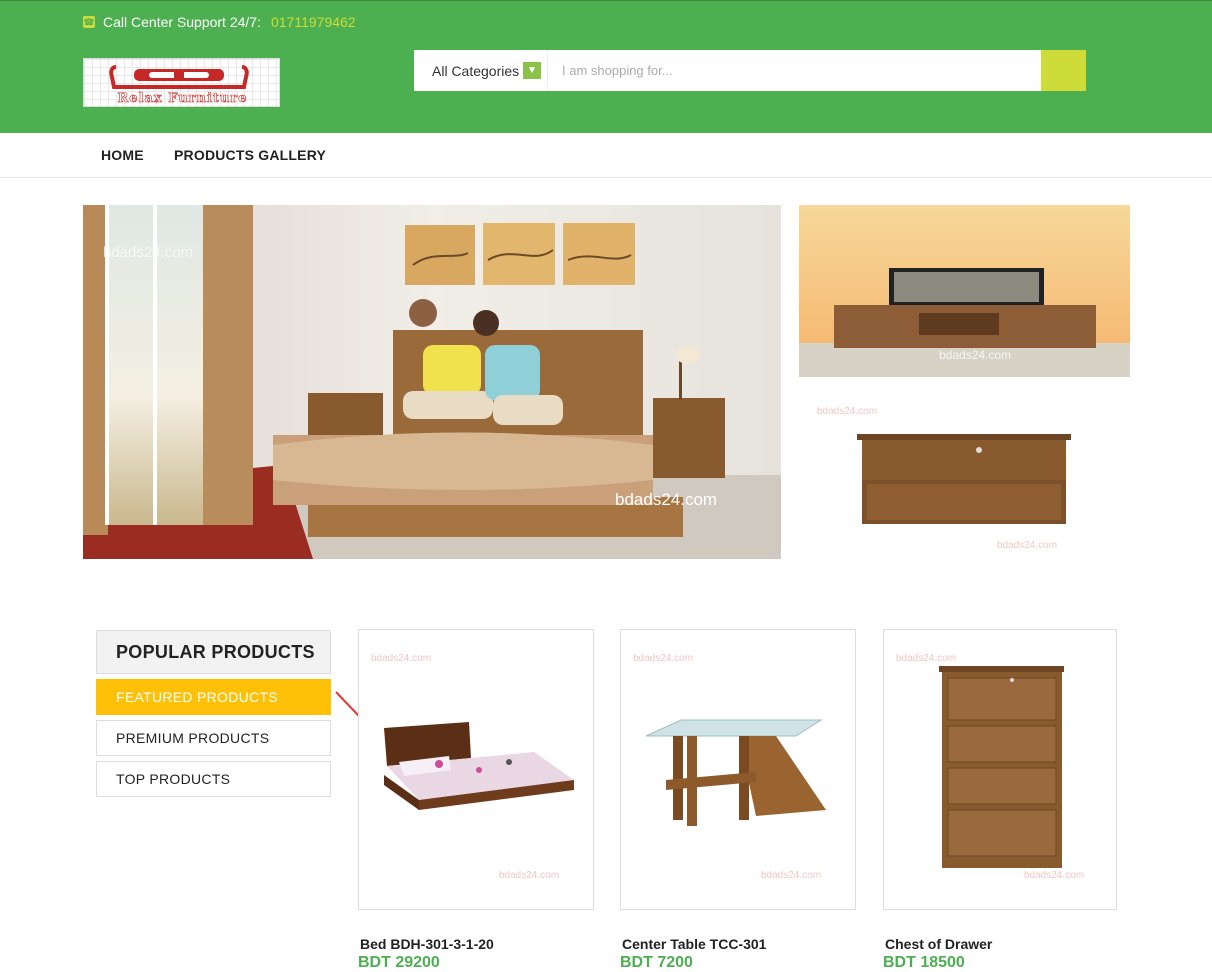  I want to click on card2-watermark-bottom: bdads24.com, so click(791, 875).